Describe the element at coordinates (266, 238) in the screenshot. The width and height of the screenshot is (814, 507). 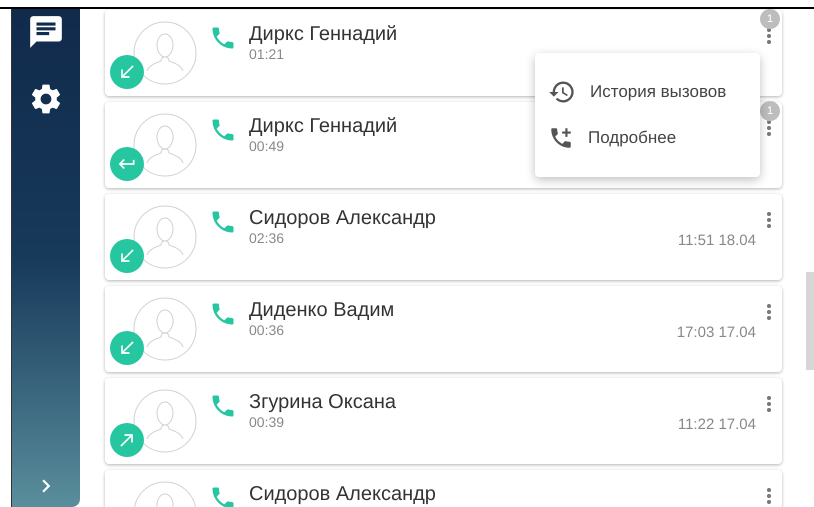
I see `call-duration: 02:36` at that location.